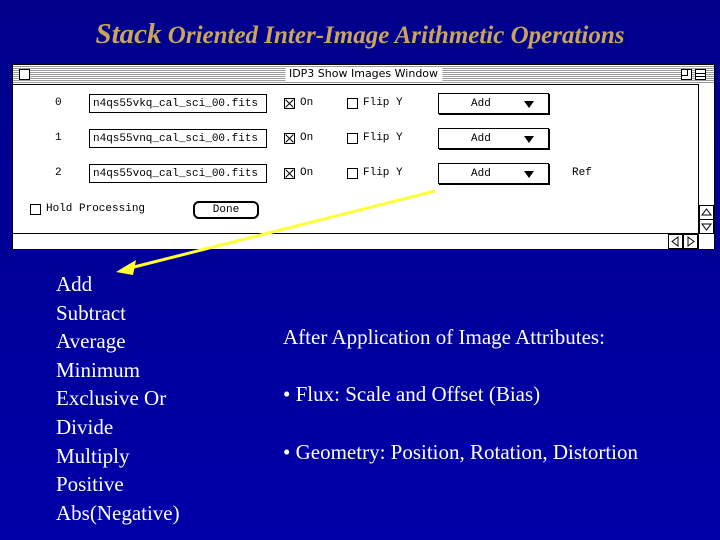 The width and height of the screenshot is (720, 540). Describe the element at coordinates (111, 398) in the screenshot. I see `operation-item: Exclusive Or` at that location.